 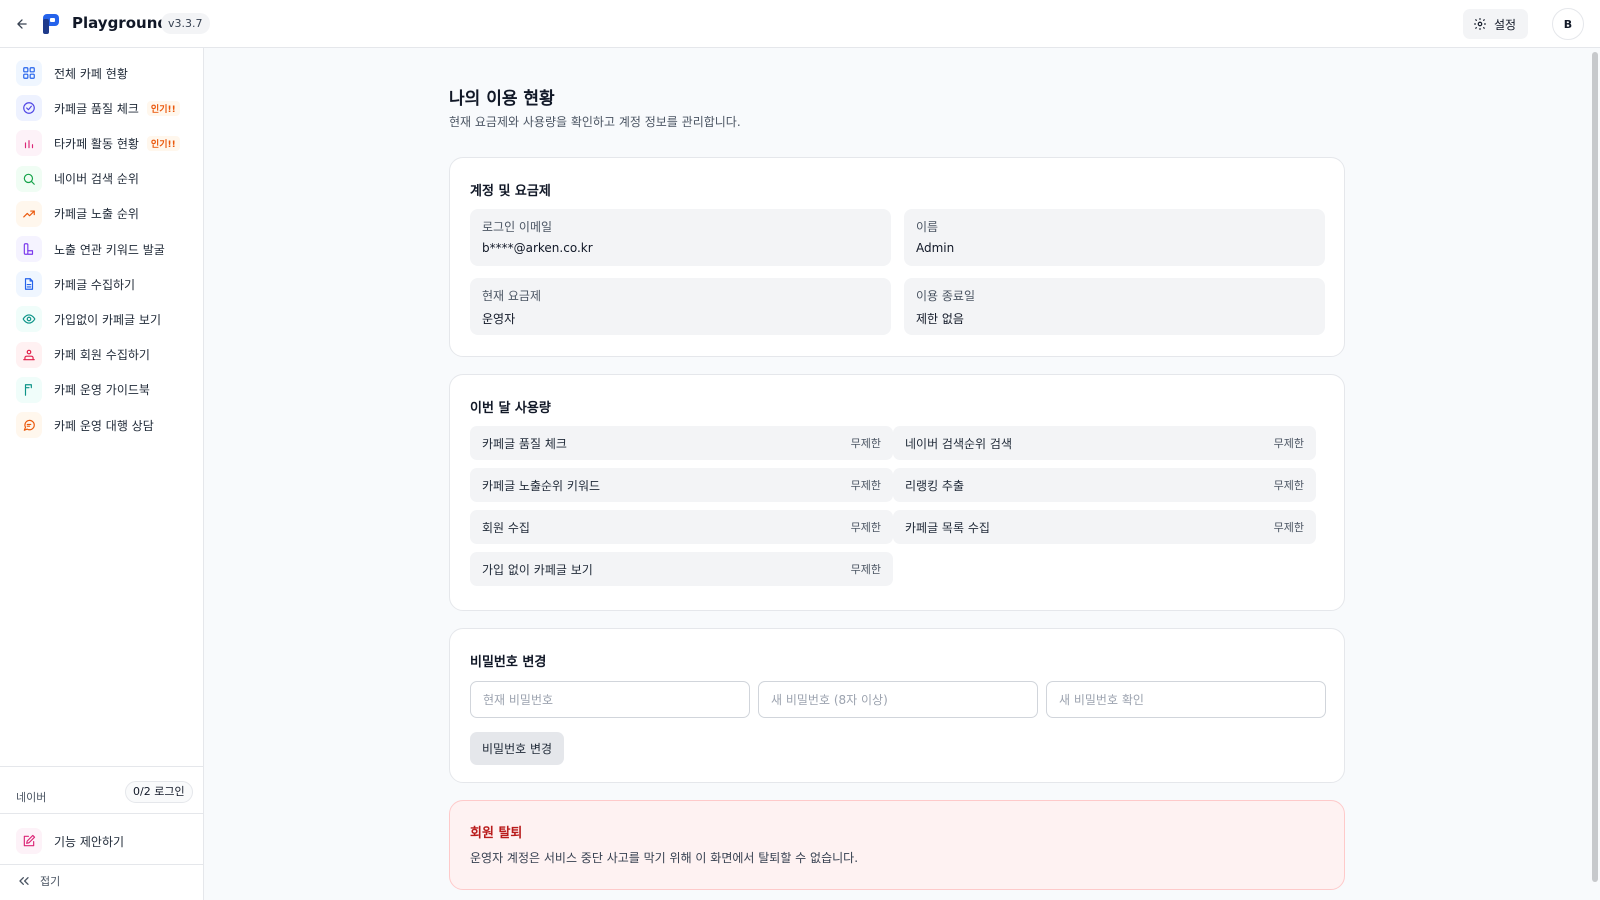 I want to click on feature-suggest-button: 기능 제안하기, so click(x=70, y=841).